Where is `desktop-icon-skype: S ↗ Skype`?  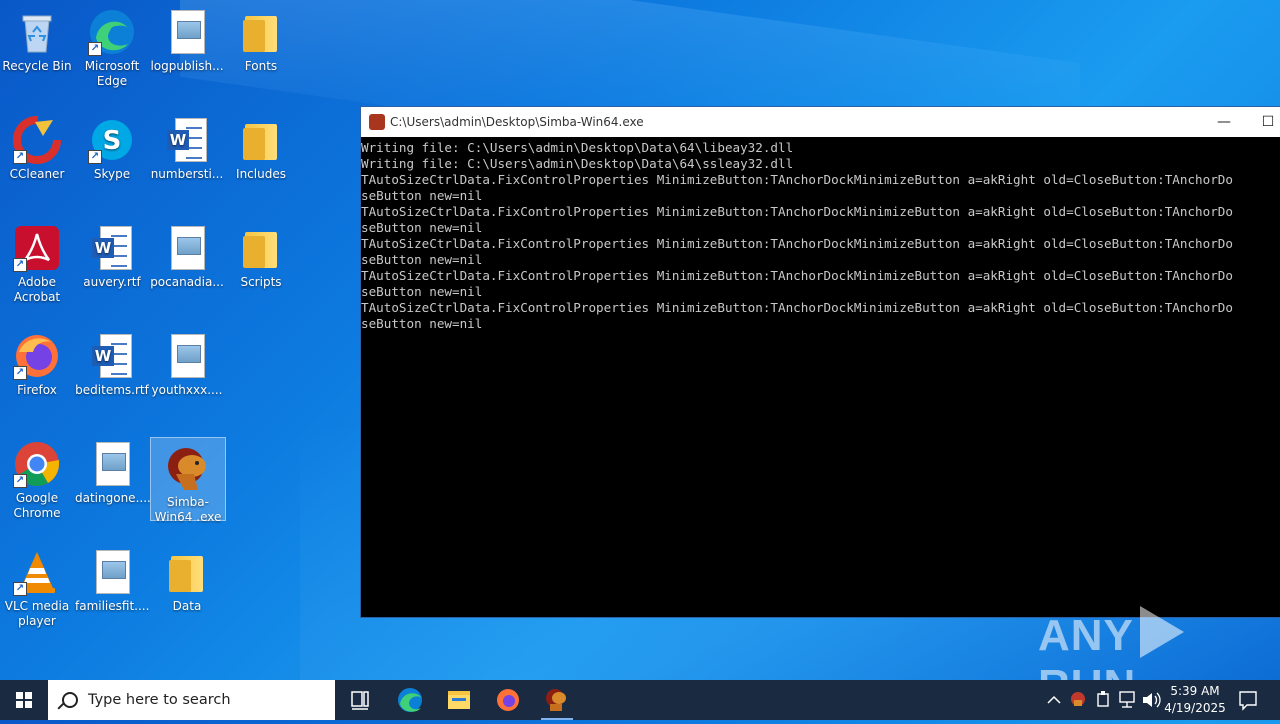 desktop-icon-skype: S ↗ Skype is located at coordinates (112, 146).